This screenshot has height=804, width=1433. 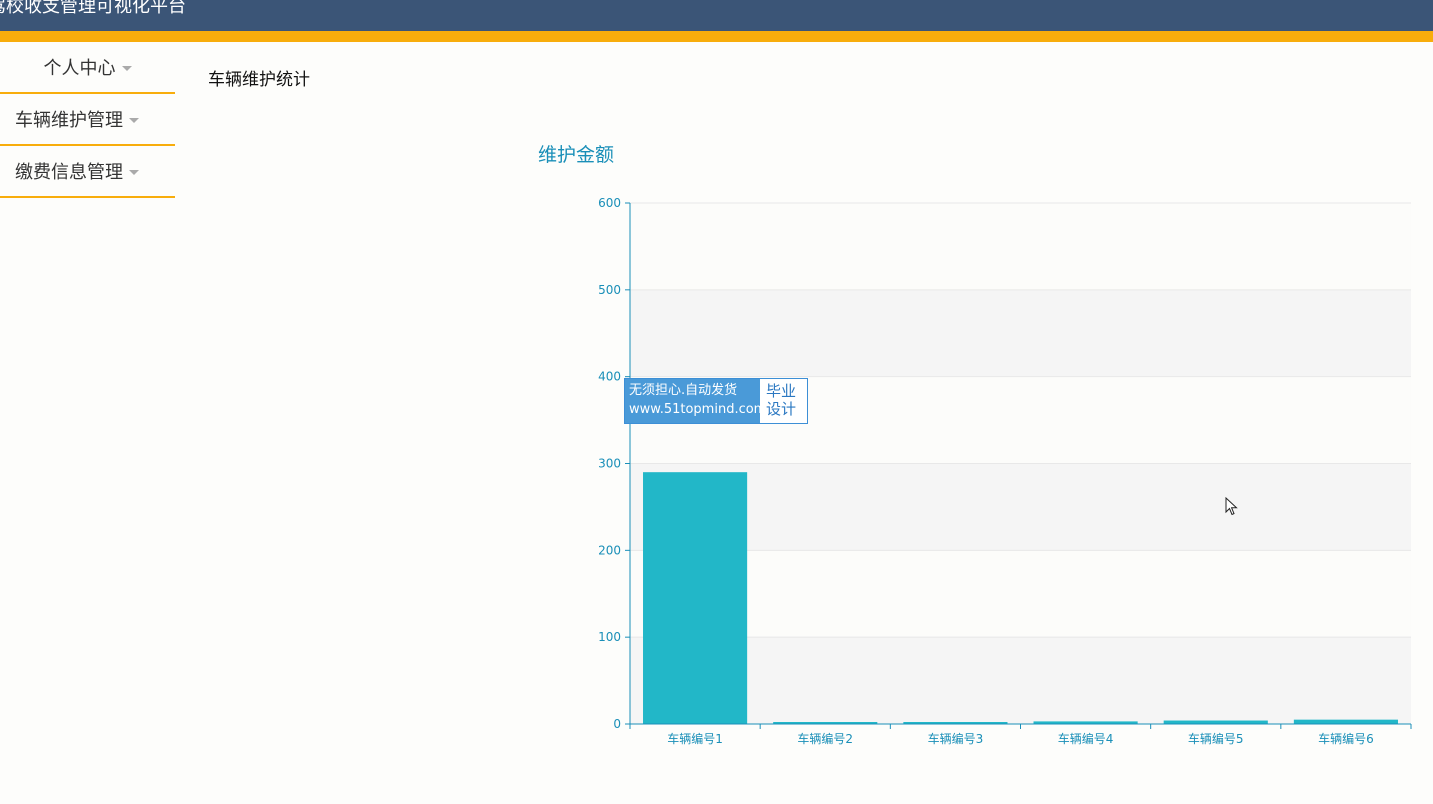 I want to click on sidebar-item-personal-center: 个人中心, so click(x=87, y=68).